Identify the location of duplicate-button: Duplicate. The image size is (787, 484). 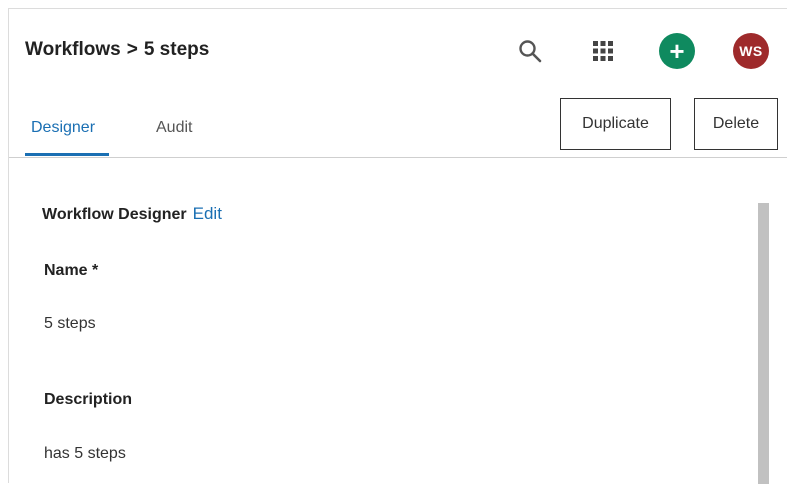
(615, 124).